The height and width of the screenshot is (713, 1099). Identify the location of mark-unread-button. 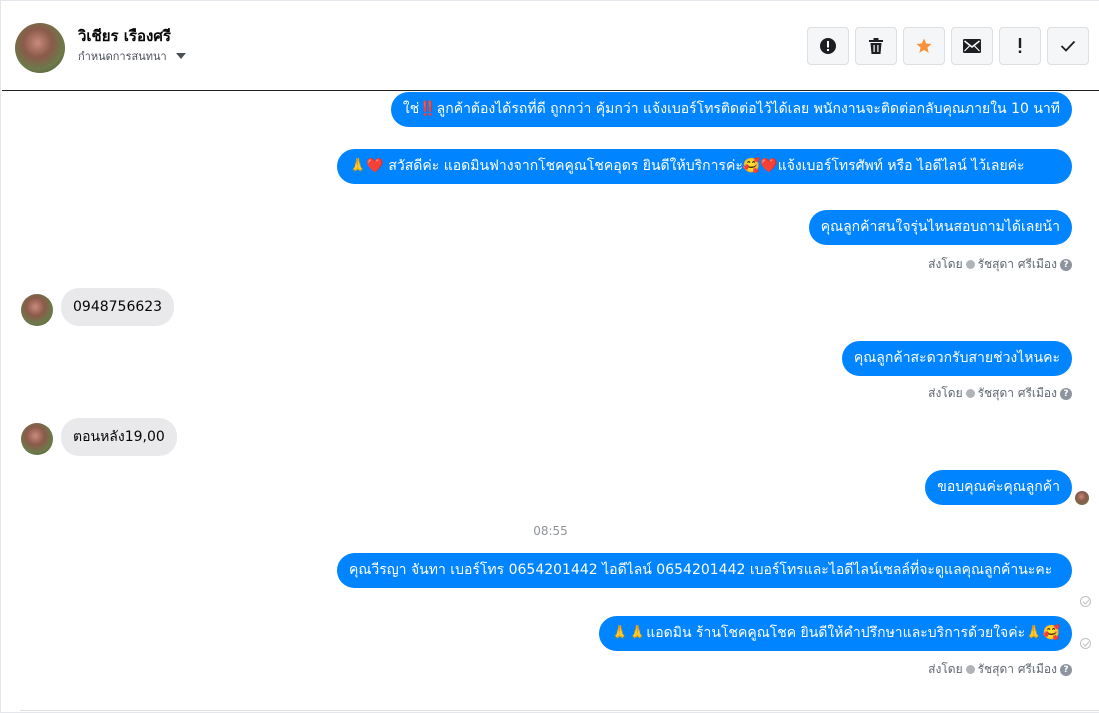
(972, 46).